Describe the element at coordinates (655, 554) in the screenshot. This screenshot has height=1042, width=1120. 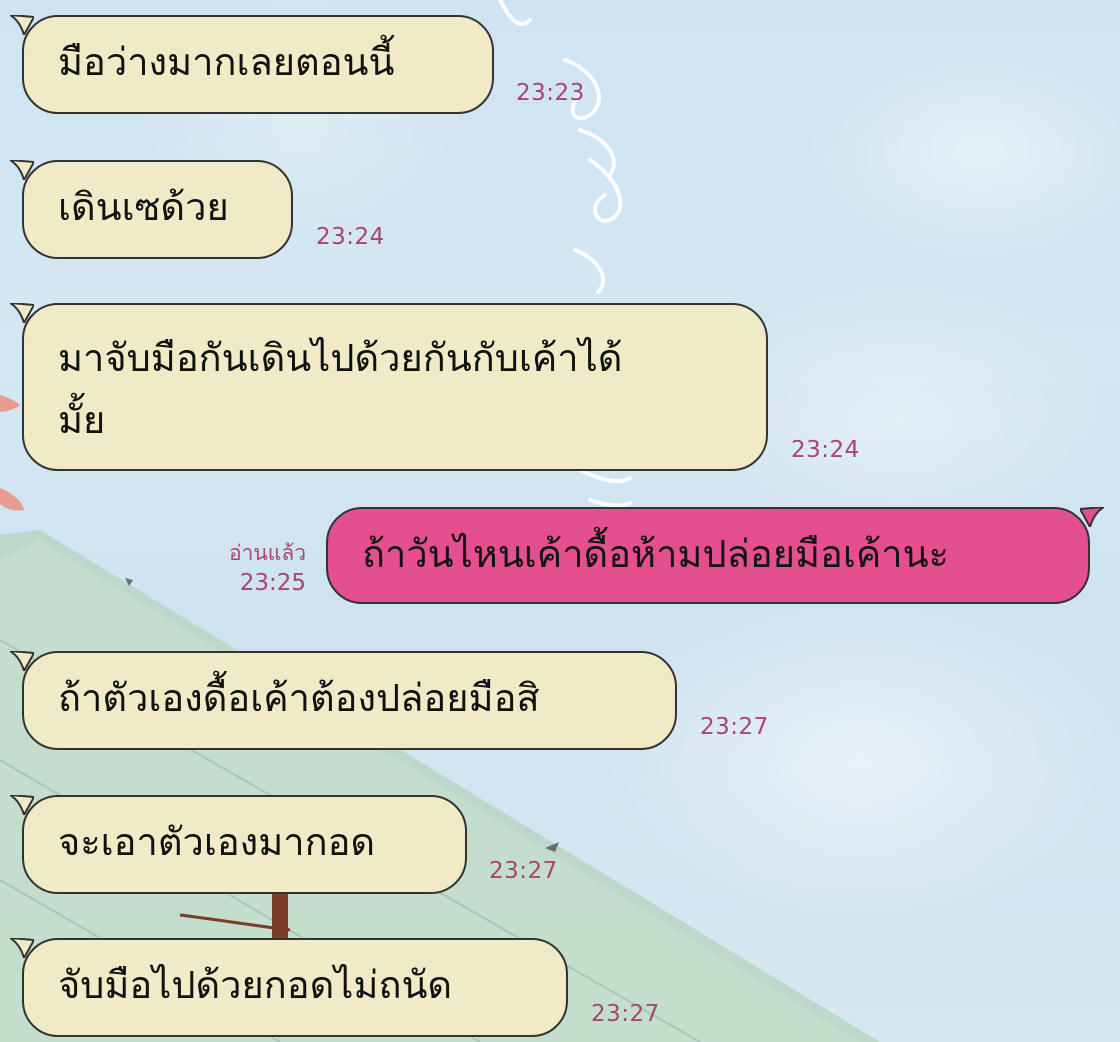
I see `message-text: ถ้าวันไหนเค้าดื้อห้ามปล่อยมือเค้านะ` at that location.